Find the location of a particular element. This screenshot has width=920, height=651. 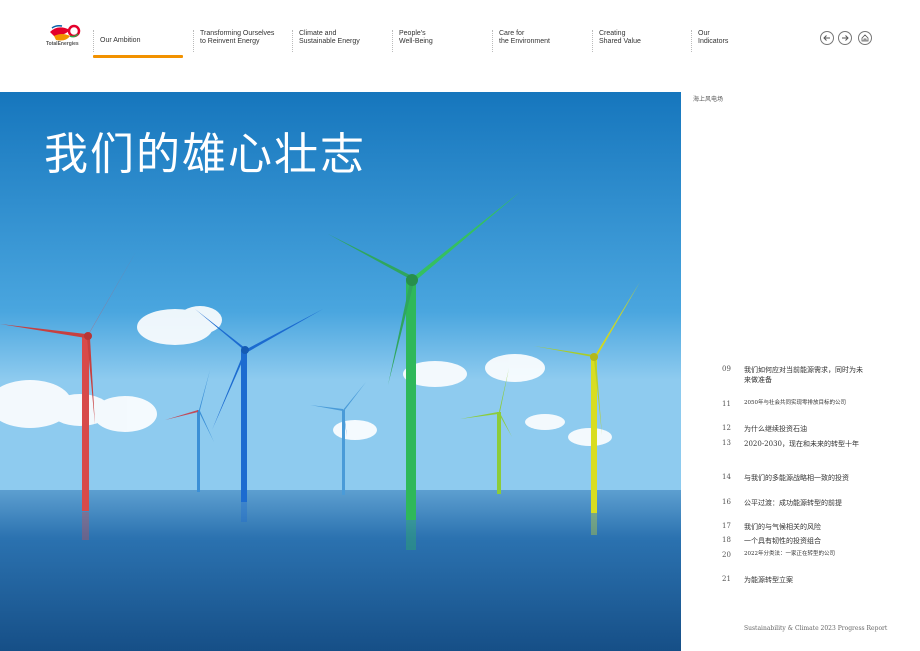

arrow-right-icon is located at coordinates (845, 38).